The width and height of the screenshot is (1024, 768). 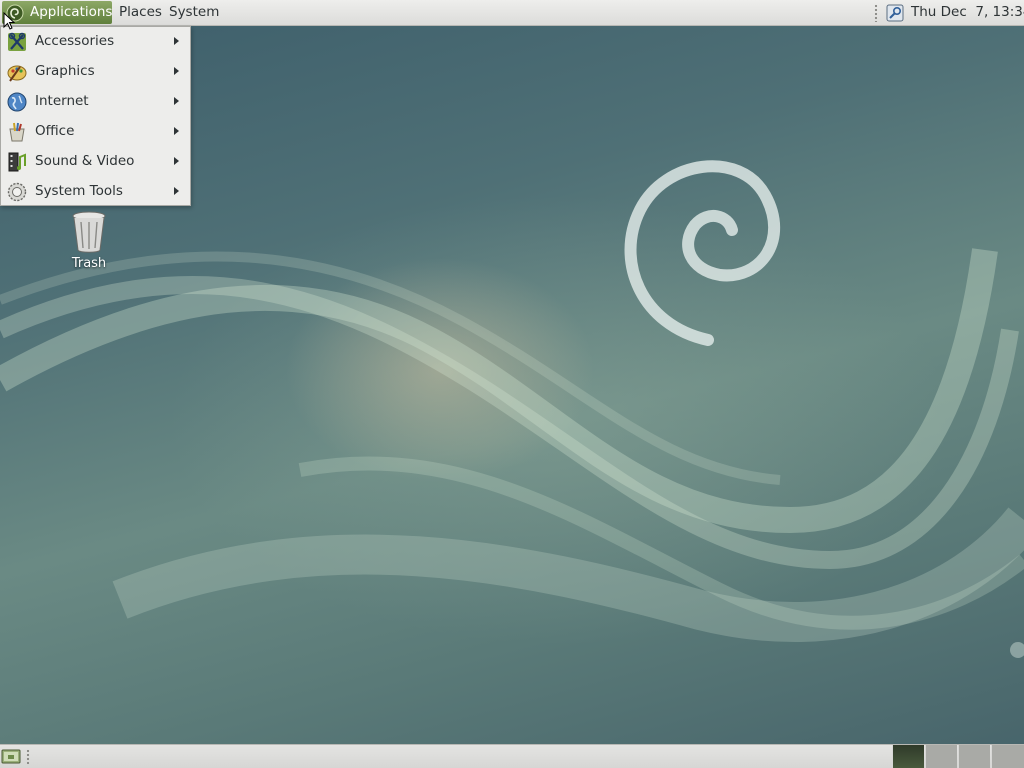 What do you see at coordinates (95, 132) in the screenshot?
I see `menu-item-office: Office` at bounding box center [95, 132].